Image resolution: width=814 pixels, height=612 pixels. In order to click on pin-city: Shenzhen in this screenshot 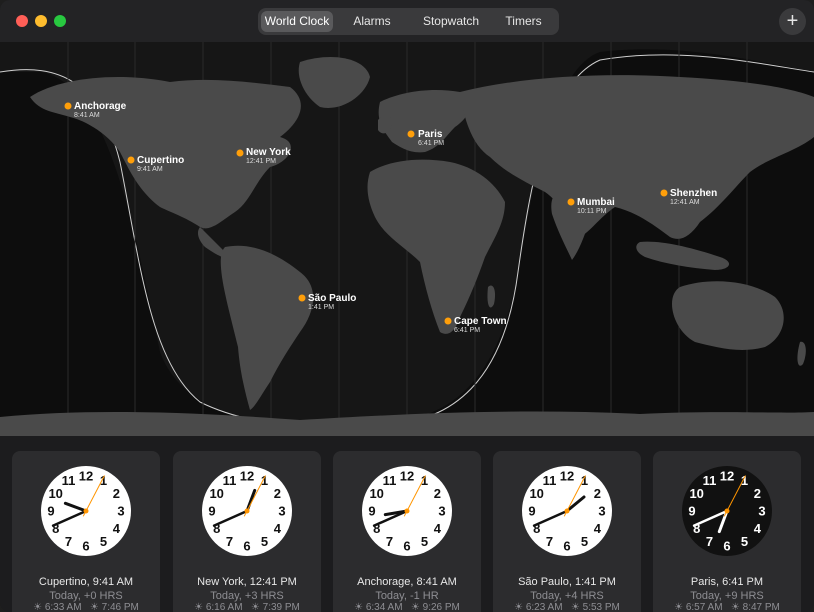, I will do `click(694, 193)`.